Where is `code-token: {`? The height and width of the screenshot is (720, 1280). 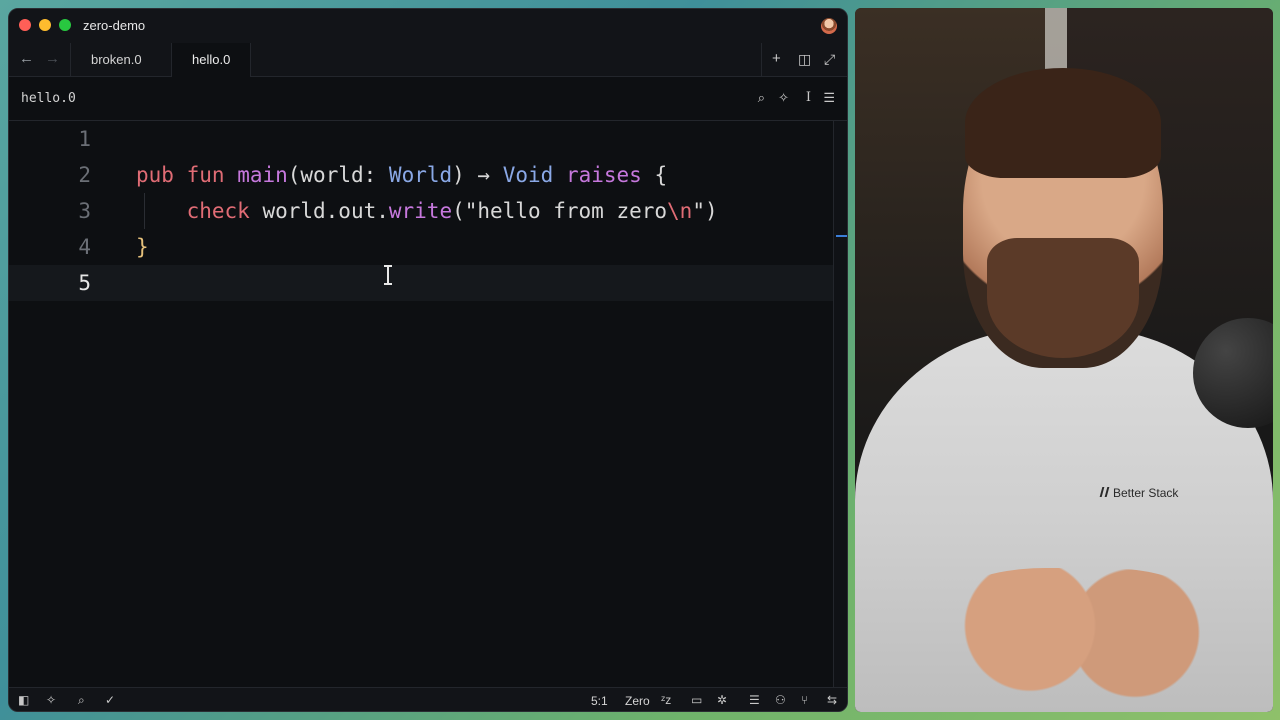 code-token: { is located at coordinates (654, 175).